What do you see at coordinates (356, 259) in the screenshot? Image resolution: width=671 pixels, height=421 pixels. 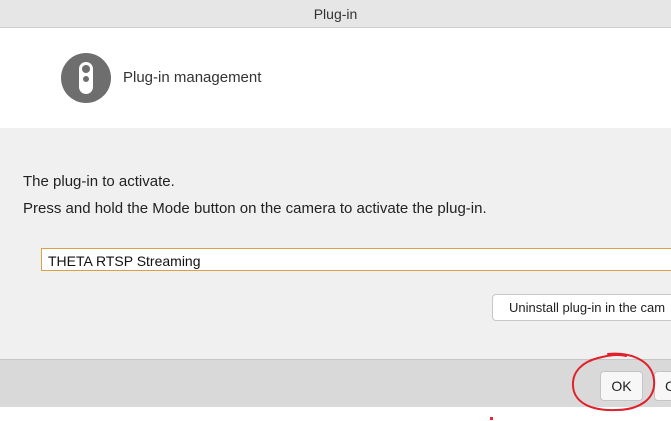 I see `plugin-select: THETA RTSP Streaming` at bounding box center [356, 259].